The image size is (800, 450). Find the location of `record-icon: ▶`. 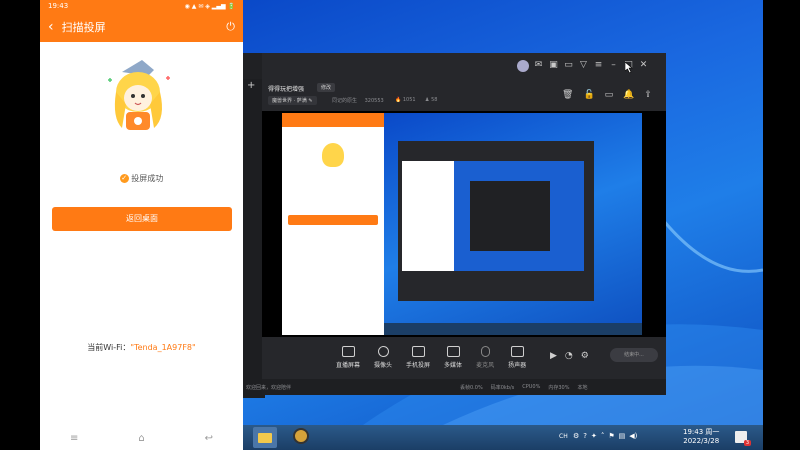

record-icon: ▶ is located at coordinates (553, 356).